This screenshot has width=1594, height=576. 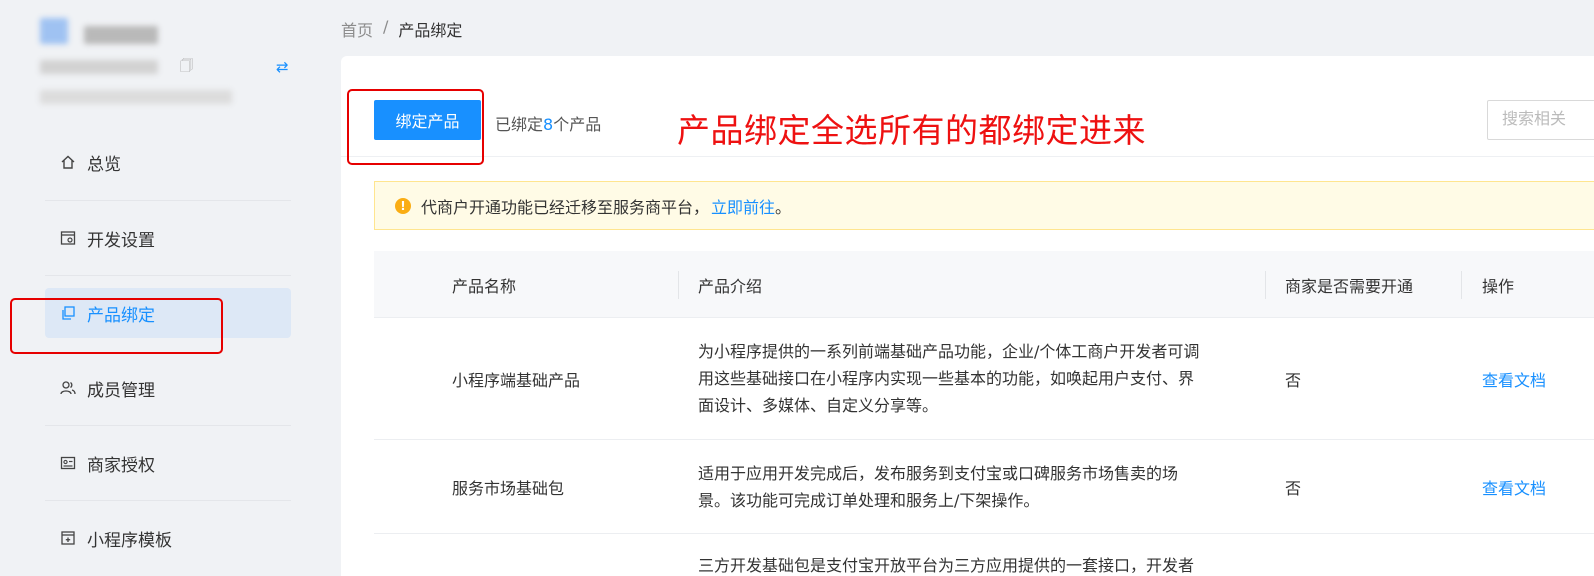 What do you see at coordinates (1498, 286) in the screenshot?
I see `column-header-action: 操作` at bounding box center [1498, 286].